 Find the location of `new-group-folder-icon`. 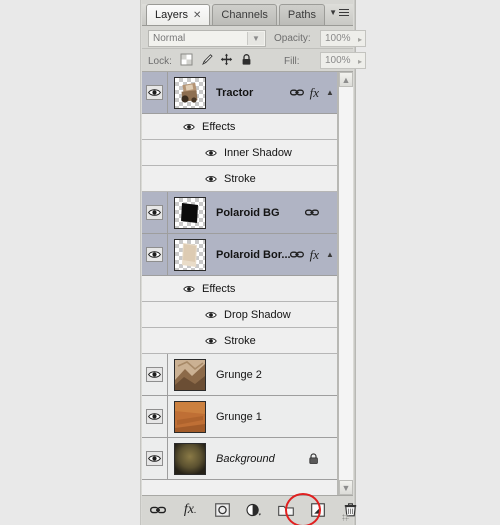

new-group-folder-icon is located at coordinates (286, 510).